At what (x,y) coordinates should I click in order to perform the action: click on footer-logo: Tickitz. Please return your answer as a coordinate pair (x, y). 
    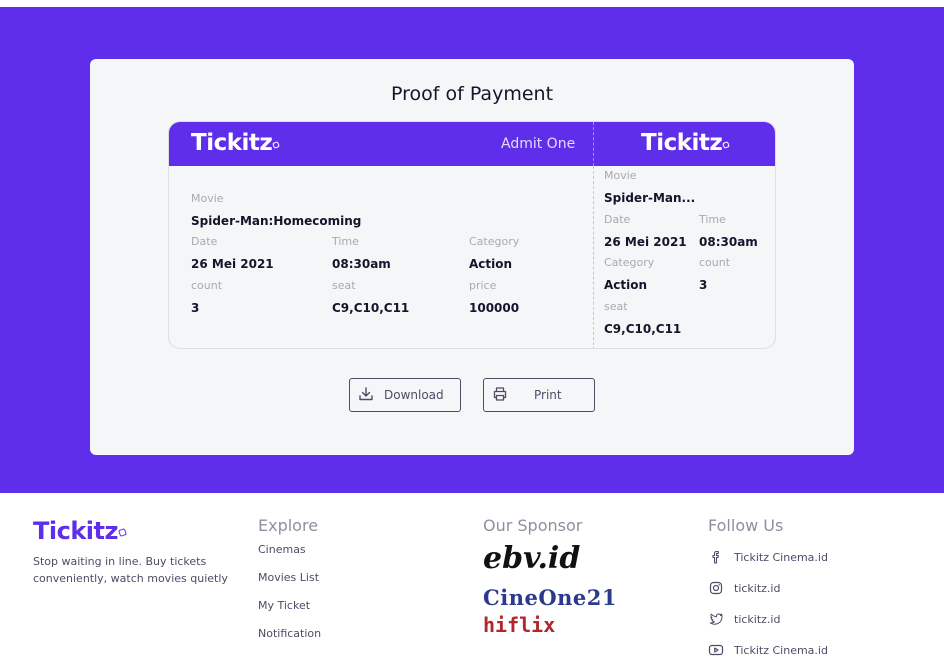
    Looking at the image, I should click on (80, 531).